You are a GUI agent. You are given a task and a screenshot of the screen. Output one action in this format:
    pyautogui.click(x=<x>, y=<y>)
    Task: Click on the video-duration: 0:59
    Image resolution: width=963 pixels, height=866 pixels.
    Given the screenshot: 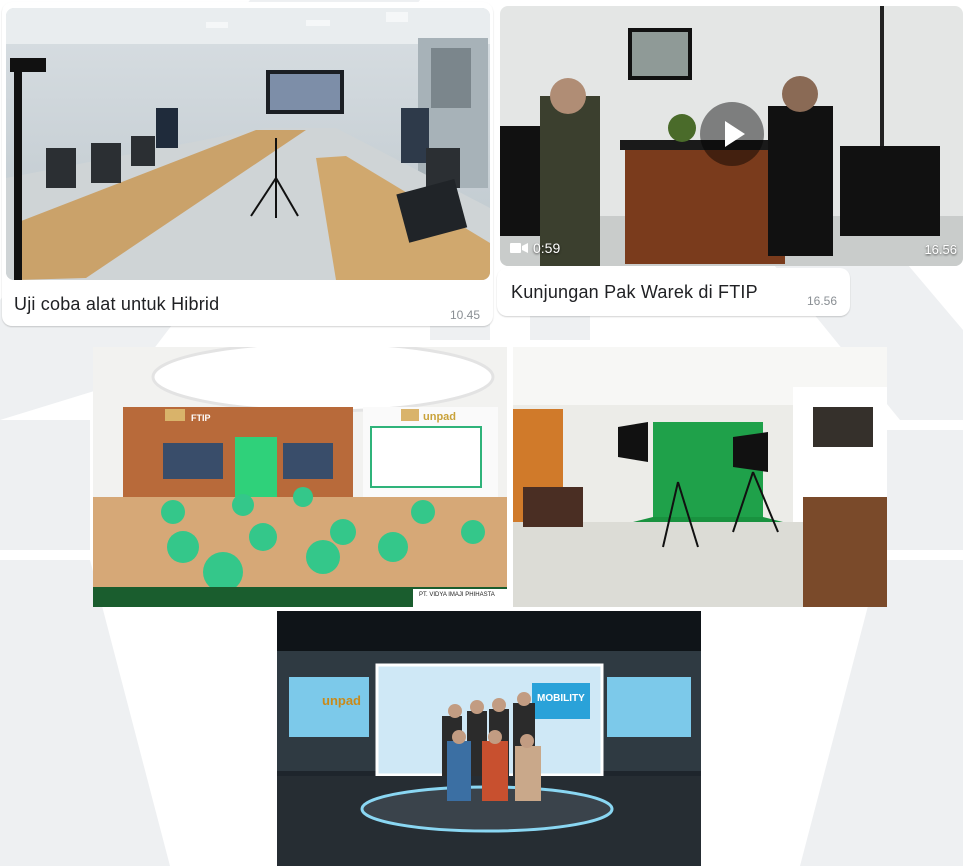 What is the action you would take?
    pyautogui.click(x=535, y=248)
    